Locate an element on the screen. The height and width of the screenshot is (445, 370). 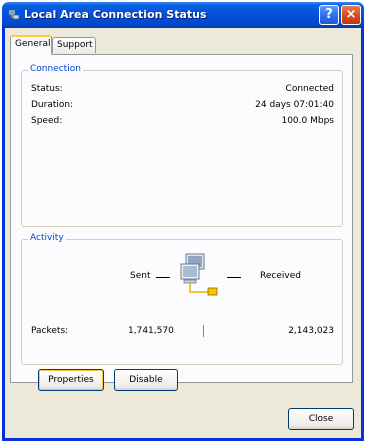
help-icon: ? is located at coordinates (329, 14).